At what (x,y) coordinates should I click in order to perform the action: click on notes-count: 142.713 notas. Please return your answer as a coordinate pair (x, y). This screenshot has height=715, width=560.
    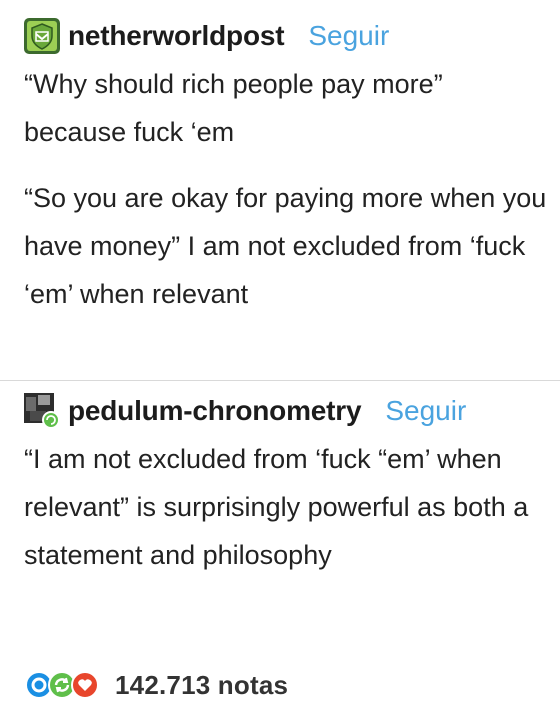
    Looking at the image, I should click on (201, 685).